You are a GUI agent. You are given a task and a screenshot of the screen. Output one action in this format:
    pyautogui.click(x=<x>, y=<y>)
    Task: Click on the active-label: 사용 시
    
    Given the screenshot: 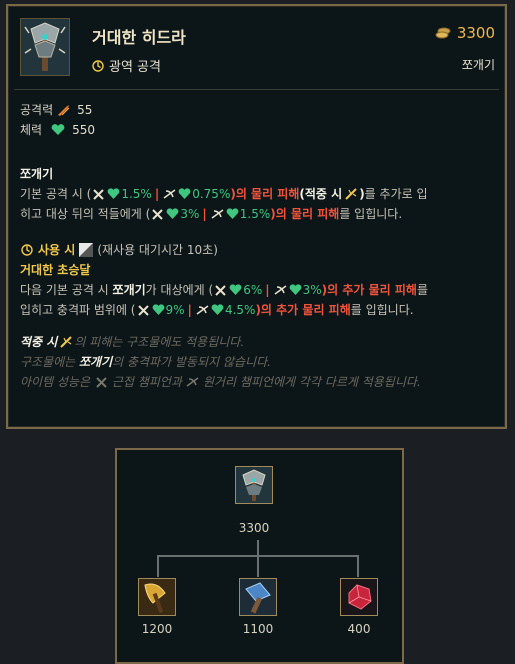 What is the action you would take?
    pyautogui.click(x=57, y=250)
    